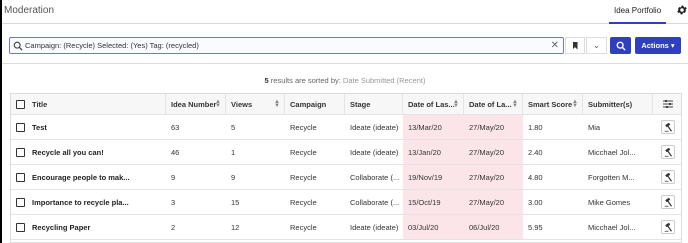 The width and height of the screenshot is (688, 243). Describe the element at coordinates (535, 152) in the screenshot. I see `smart-score: 2.40` at that location.